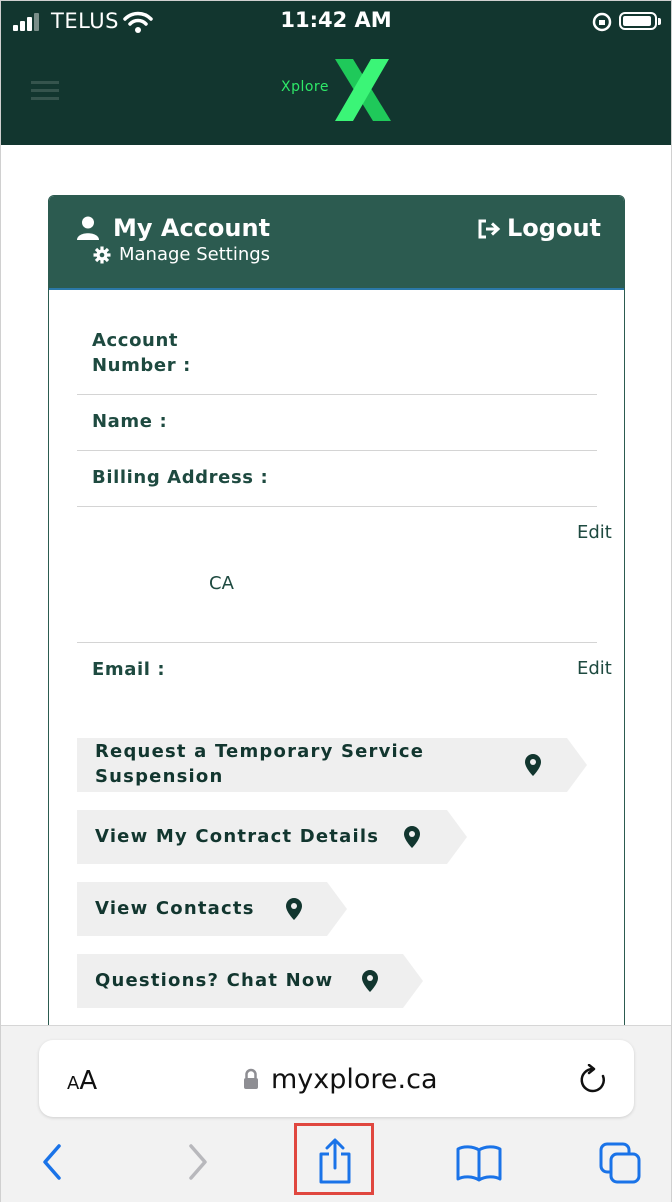 The height and width of the screenshot is (1202, 672). I want to click on email-row: Email : Edit, so click(344, 670).